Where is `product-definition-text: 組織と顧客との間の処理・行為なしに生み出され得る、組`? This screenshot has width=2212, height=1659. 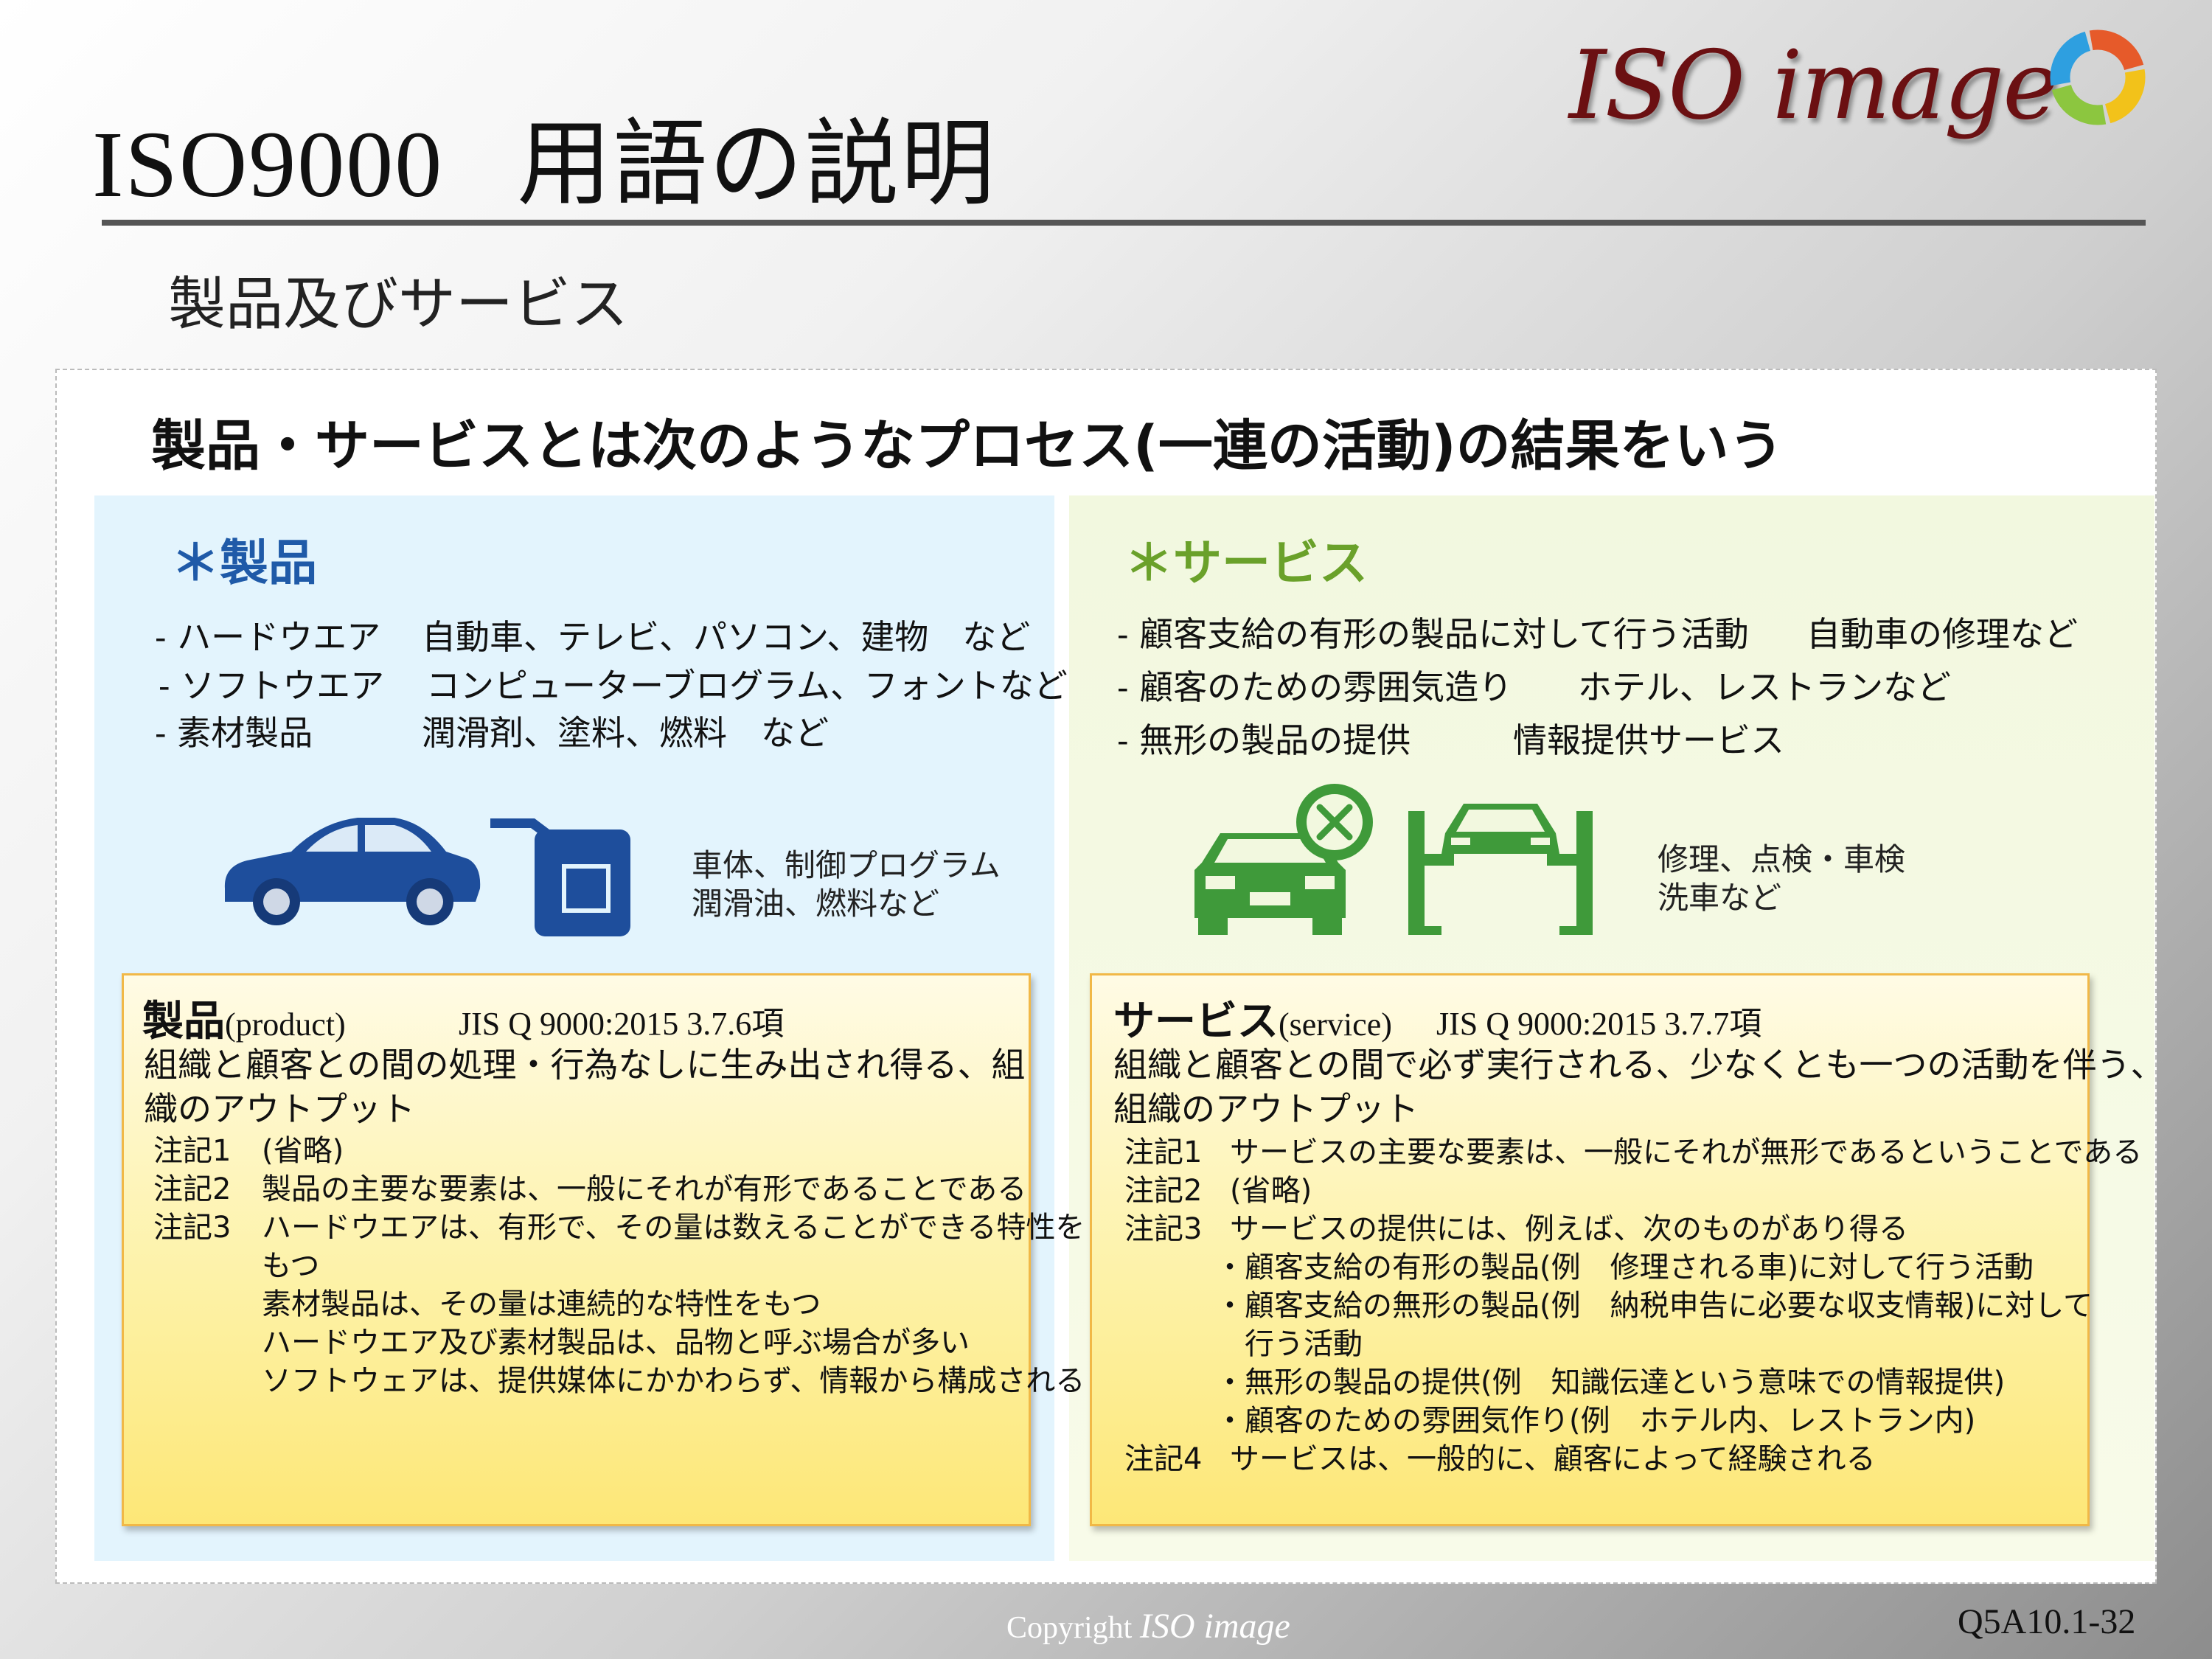 product-definition-text: 組織と顧客との間の処理・行為なしに生み出され得る、組 is located at coordinates (585, 1065).